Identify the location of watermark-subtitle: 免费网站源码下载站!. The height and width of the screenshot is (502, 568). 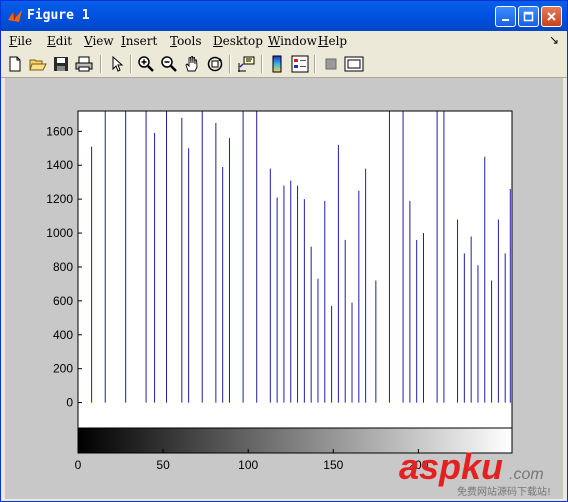
(504, 491).